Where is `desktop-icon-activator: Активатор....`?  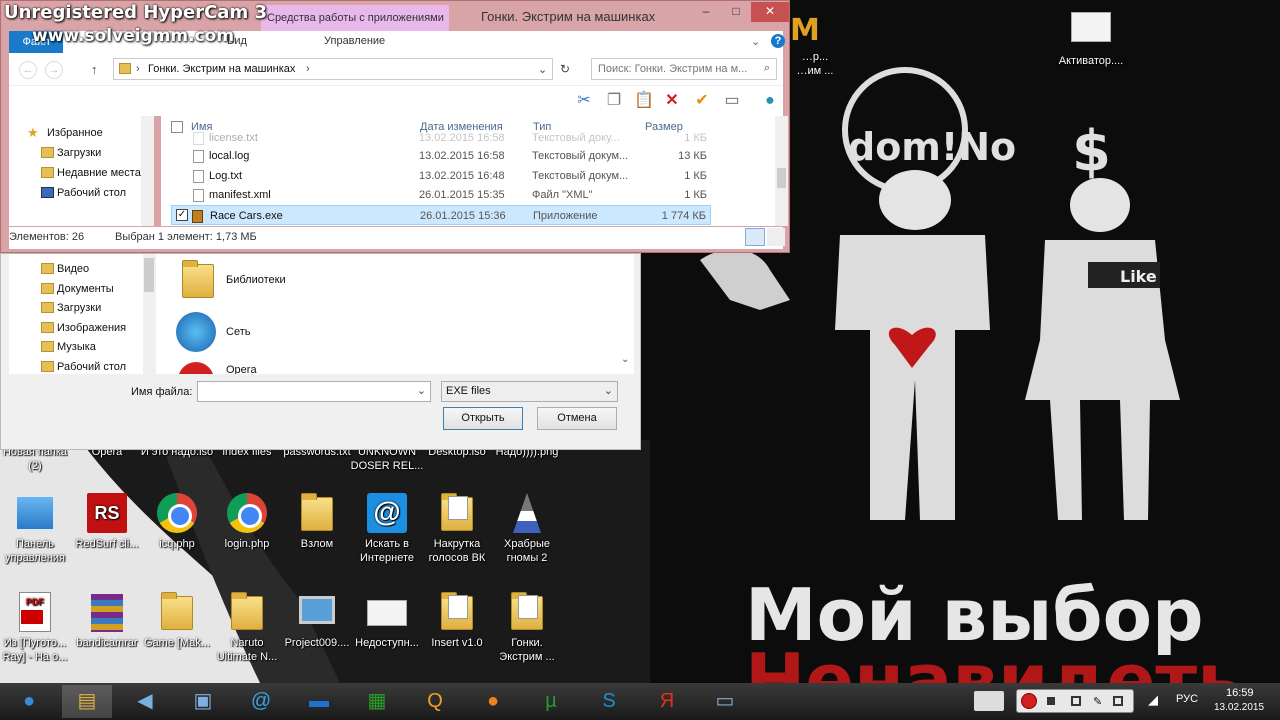
desktop-icon-activator: Активатор.... is located at coordinates (1091, 39).